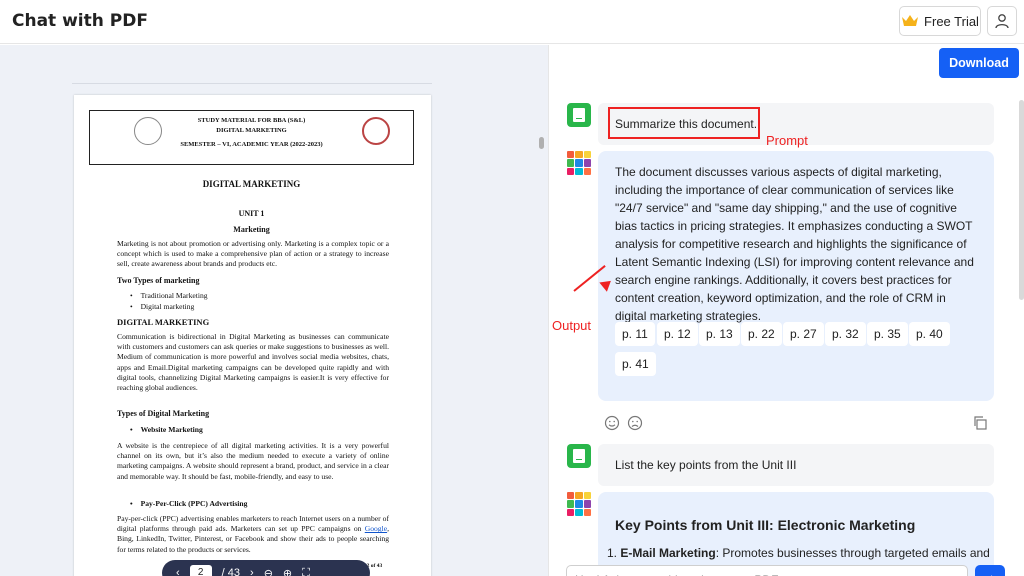 This screenshot has height=576, width=1024. I want to click on free-trial-button: Free Trial, so click(940, 21).